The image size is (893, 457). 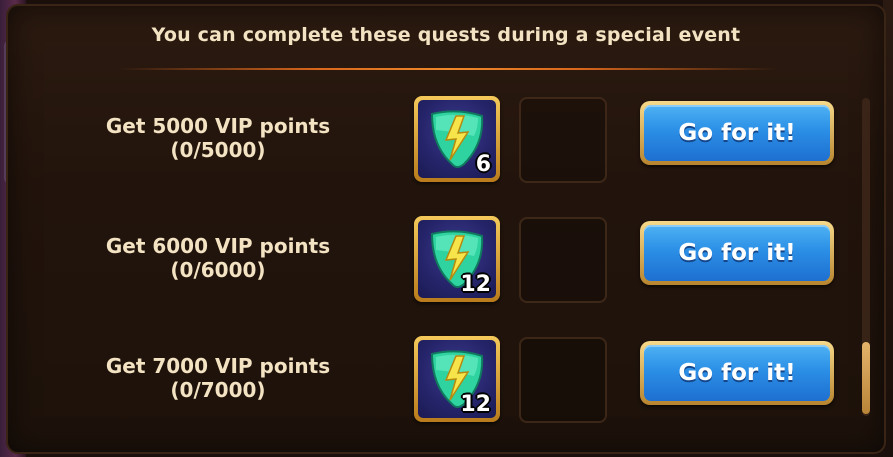 What do you see at coordinates (218, 246) in the screenshot?
I see `quest-label: Get 6000 VIP points` at bounding box center [218, 246].